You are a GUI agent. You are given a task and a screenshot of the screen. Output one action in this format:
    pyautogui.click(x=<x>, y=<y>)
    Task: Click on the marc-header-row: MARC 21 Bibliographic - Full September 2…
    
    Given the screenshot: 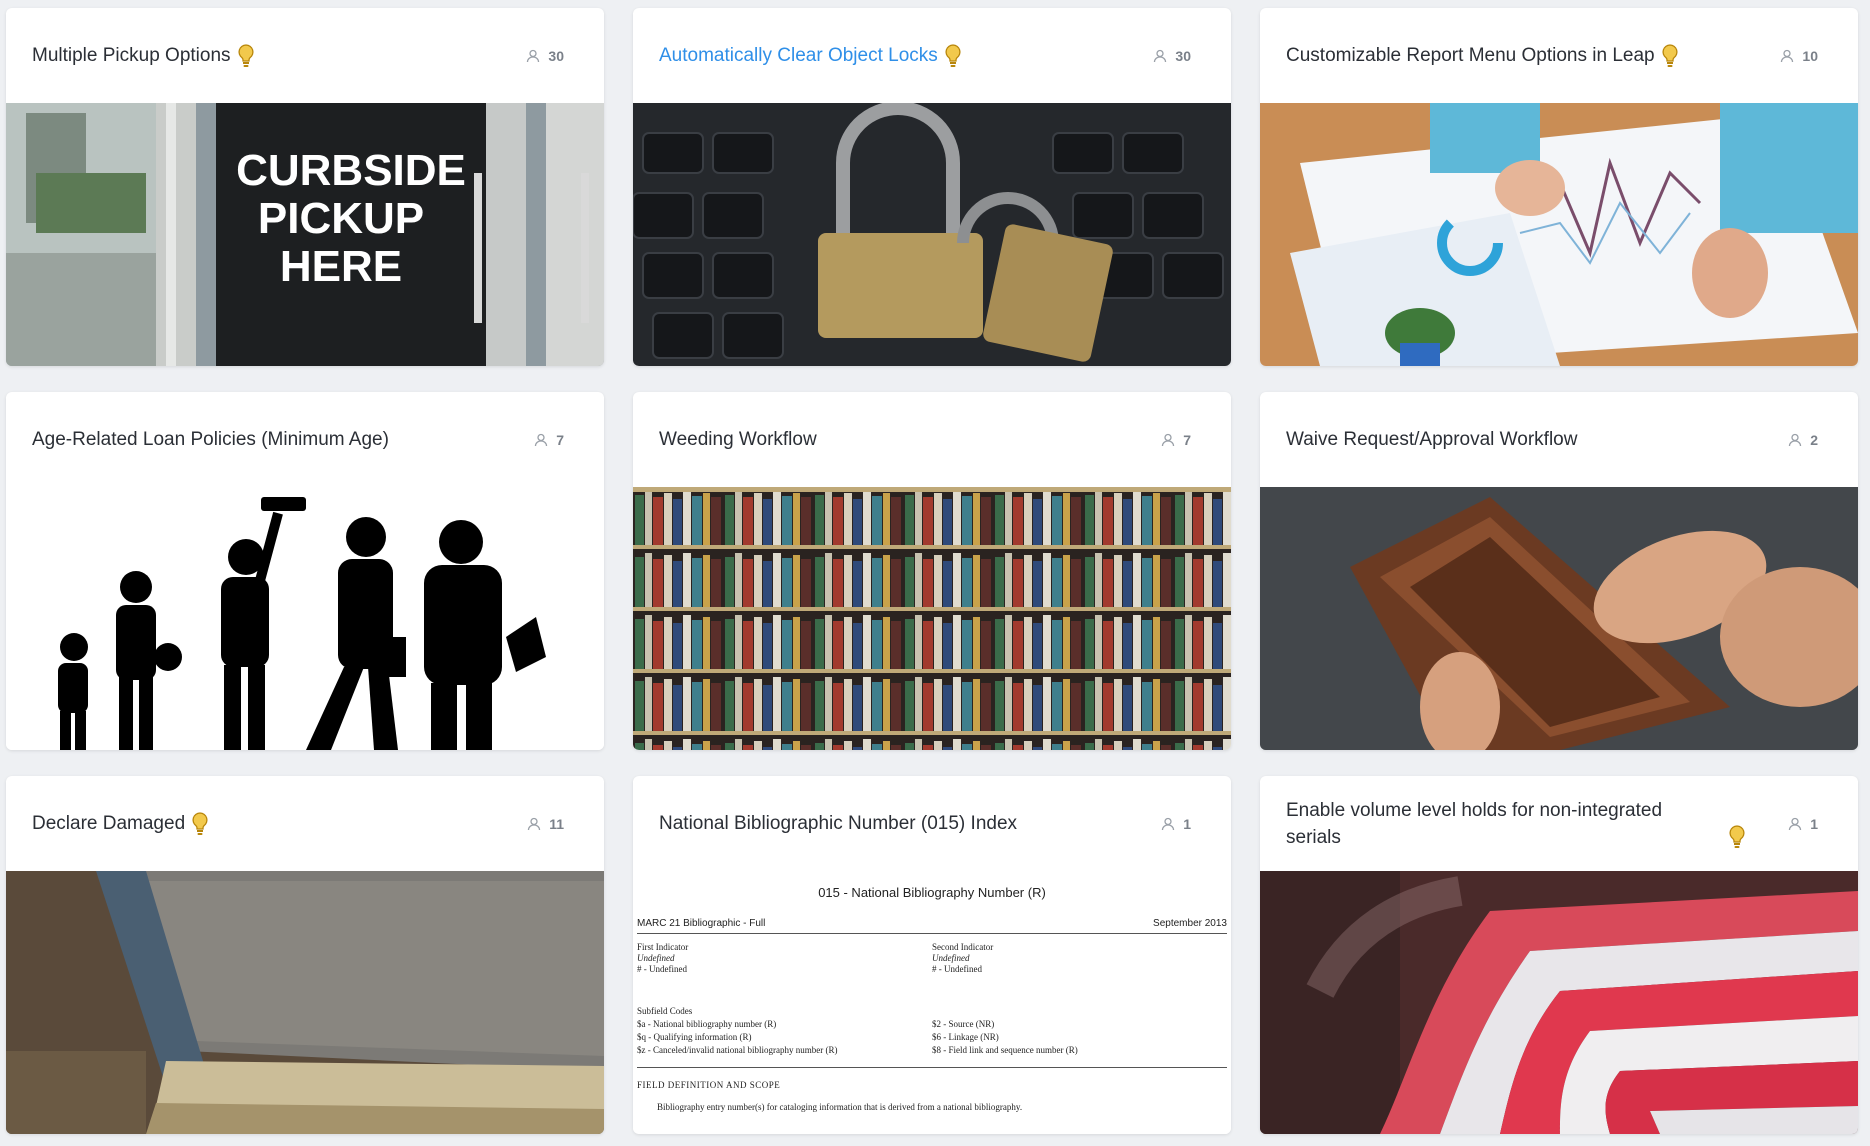 What is the action you would take?
    pyautogui.click(x=932, y=926)
    